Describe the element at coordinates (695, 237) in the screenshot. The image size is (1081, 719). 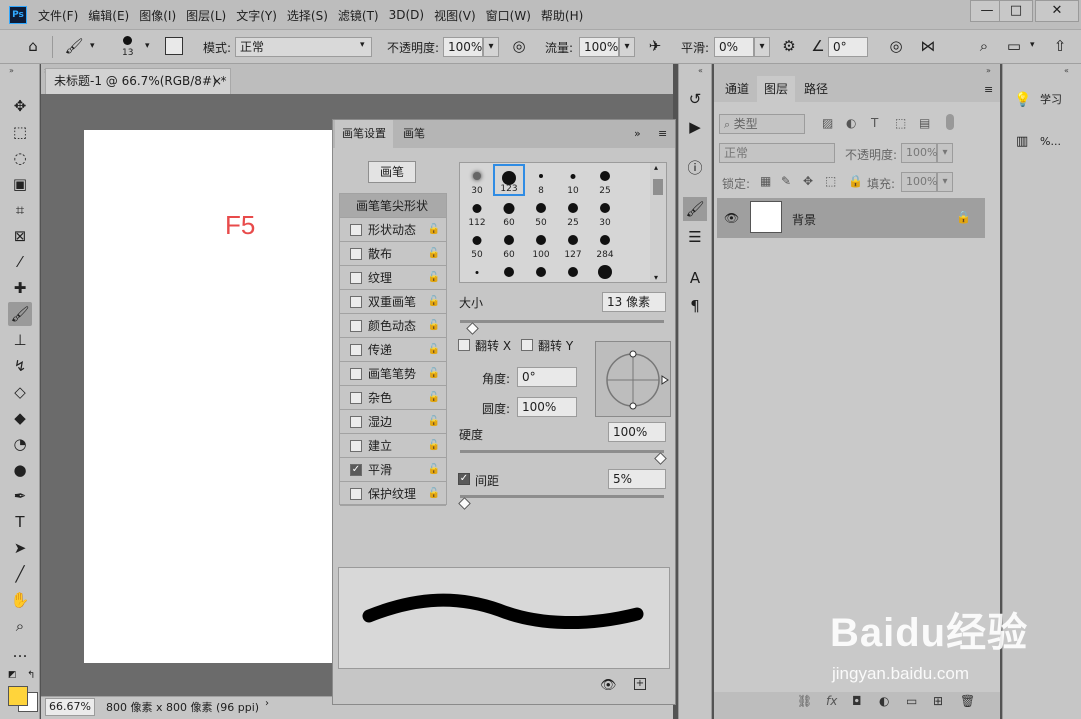
I see `brushes-icon: ☰` at that location.